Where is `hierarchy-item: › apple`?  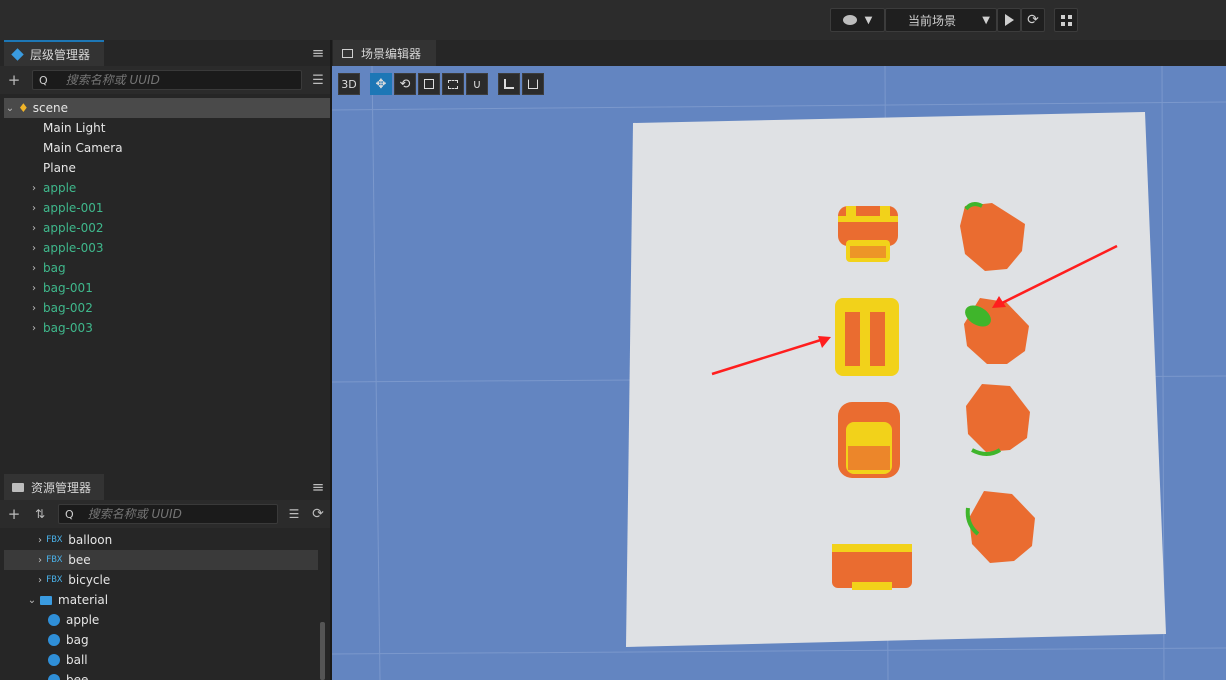 hierarchy-item: › apple is located at coordinates (167, 188).